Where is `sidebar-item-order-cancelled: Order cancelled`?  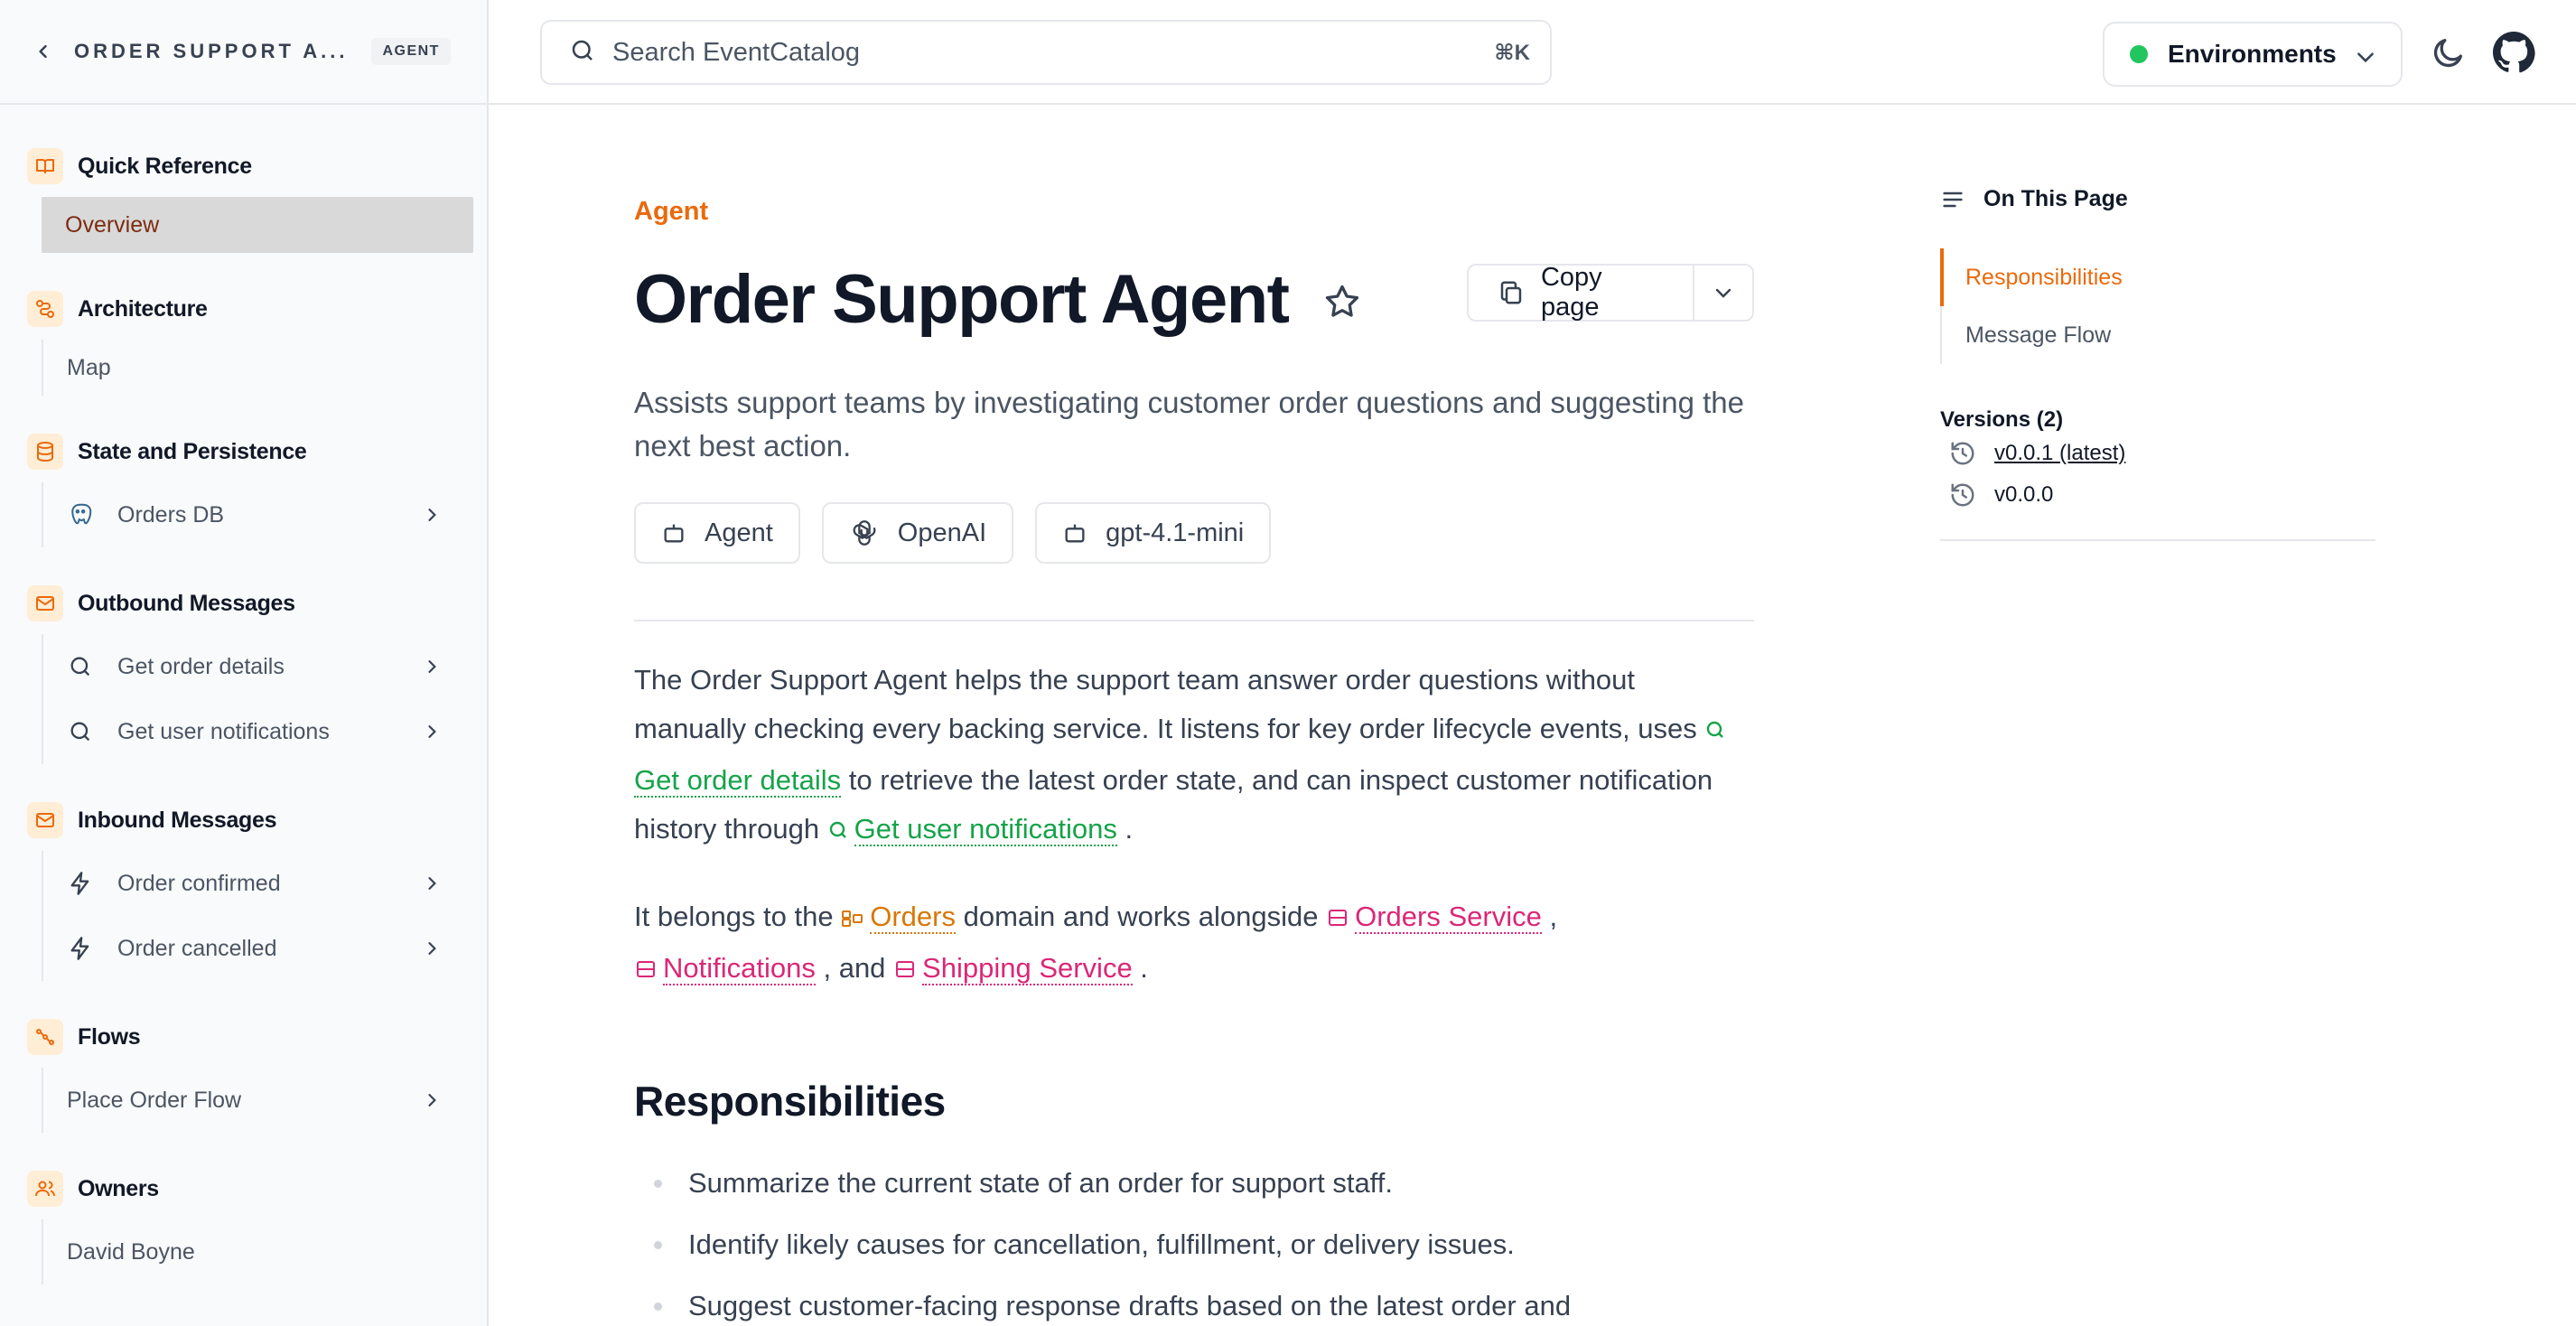
sidebar-item-order-cancelled: Order cancelled is located at coordinates (259, 948).